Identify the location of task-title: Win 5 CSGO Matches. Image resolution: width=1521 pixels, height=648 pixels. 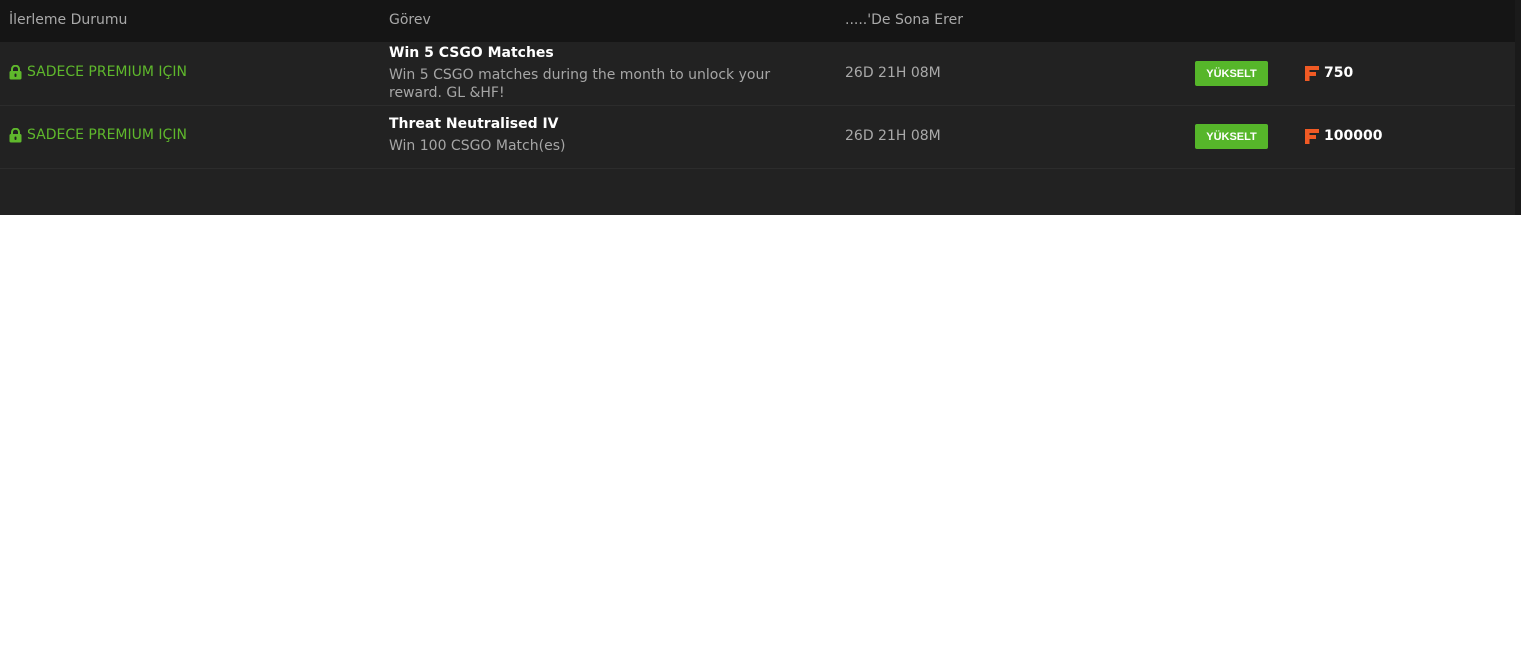
(471, 53).